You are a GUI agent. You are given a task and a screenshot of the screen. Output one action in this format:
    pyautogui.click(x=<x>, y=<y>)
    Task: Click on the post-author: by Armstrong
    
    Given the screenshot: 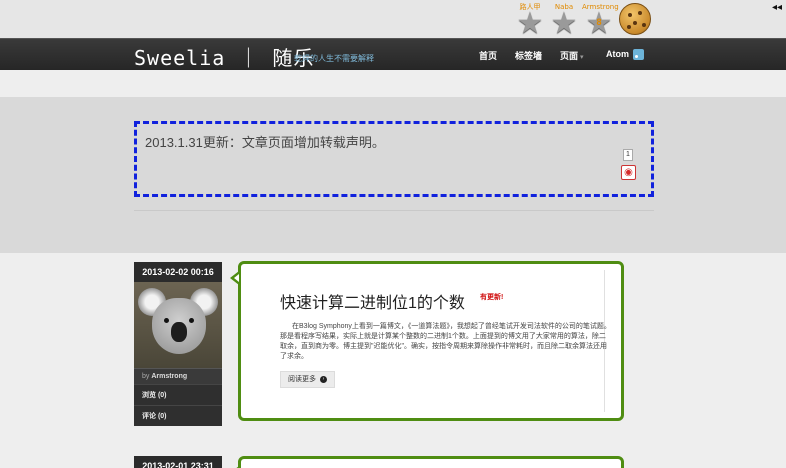 What is the action you would take?
    pyautogui.click(x=178, y=376)
    